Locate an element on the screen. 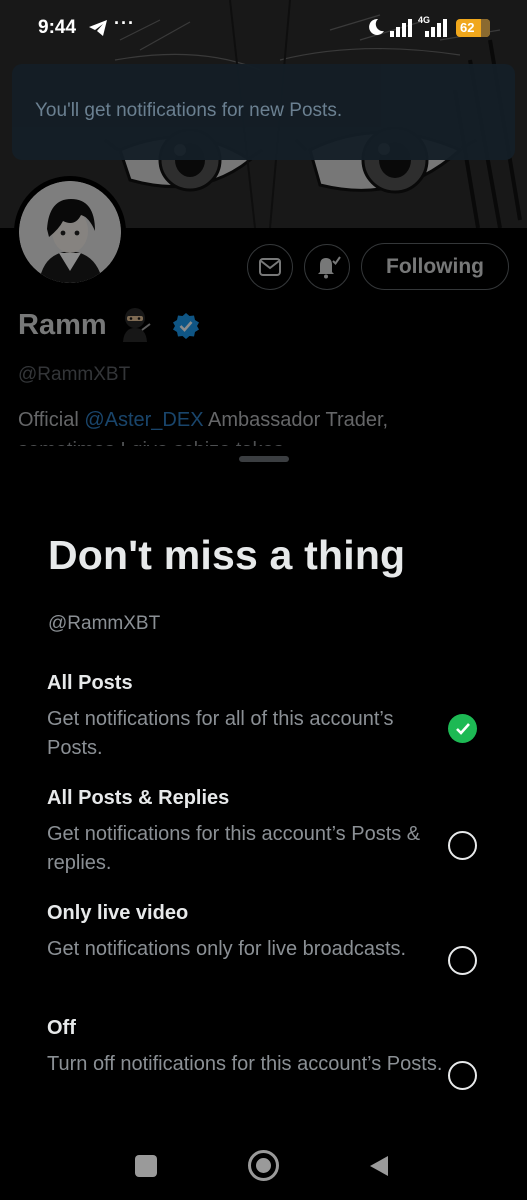  profile-bio: Official @Aster_DEX Ambassador Trader, is located at coordinates (268, 420).